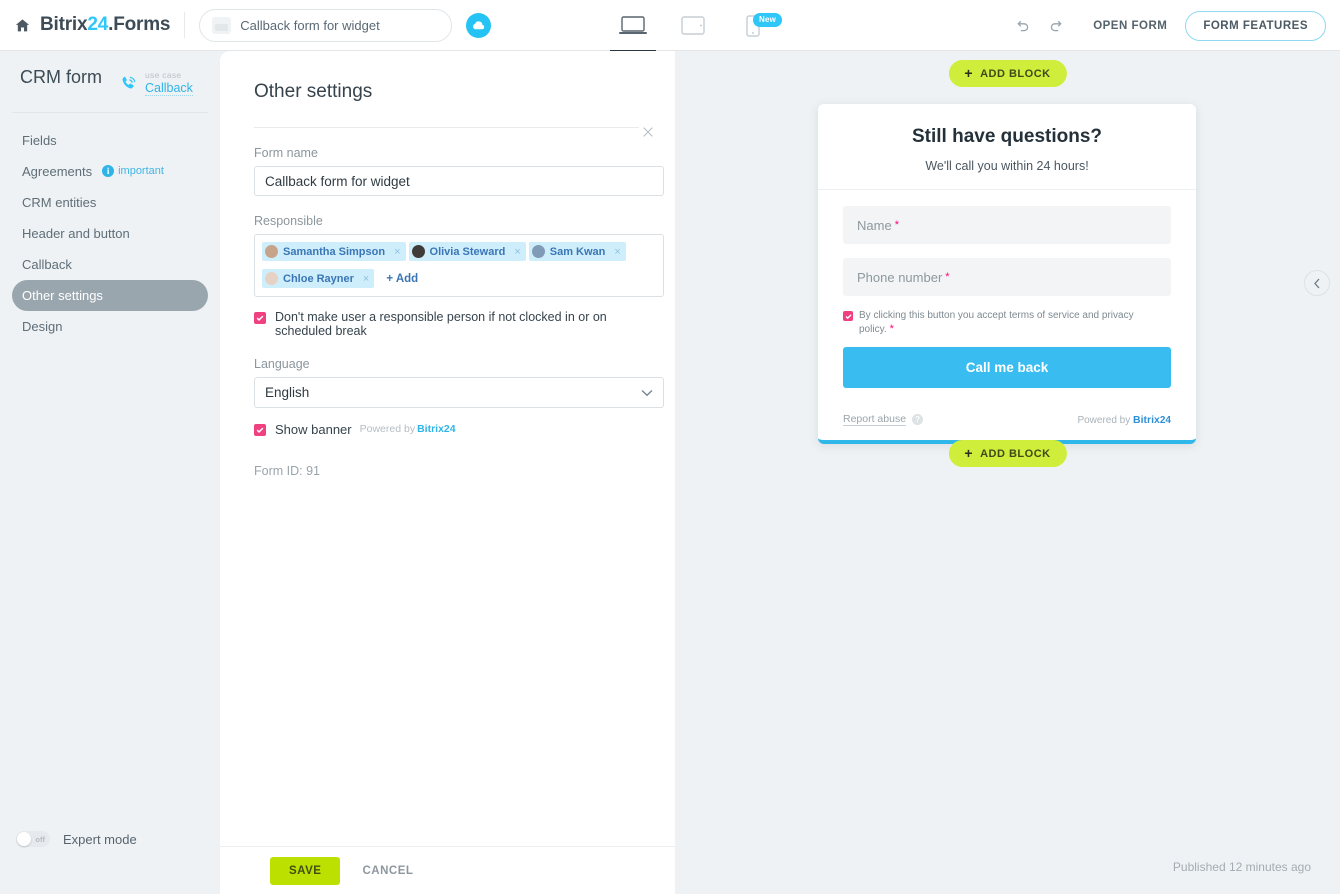 This screenshot has width=1340, height=894. Describe the element at coordinates (288, 221) in the screenshot. I see `responsible-label: Responsible` at that location.